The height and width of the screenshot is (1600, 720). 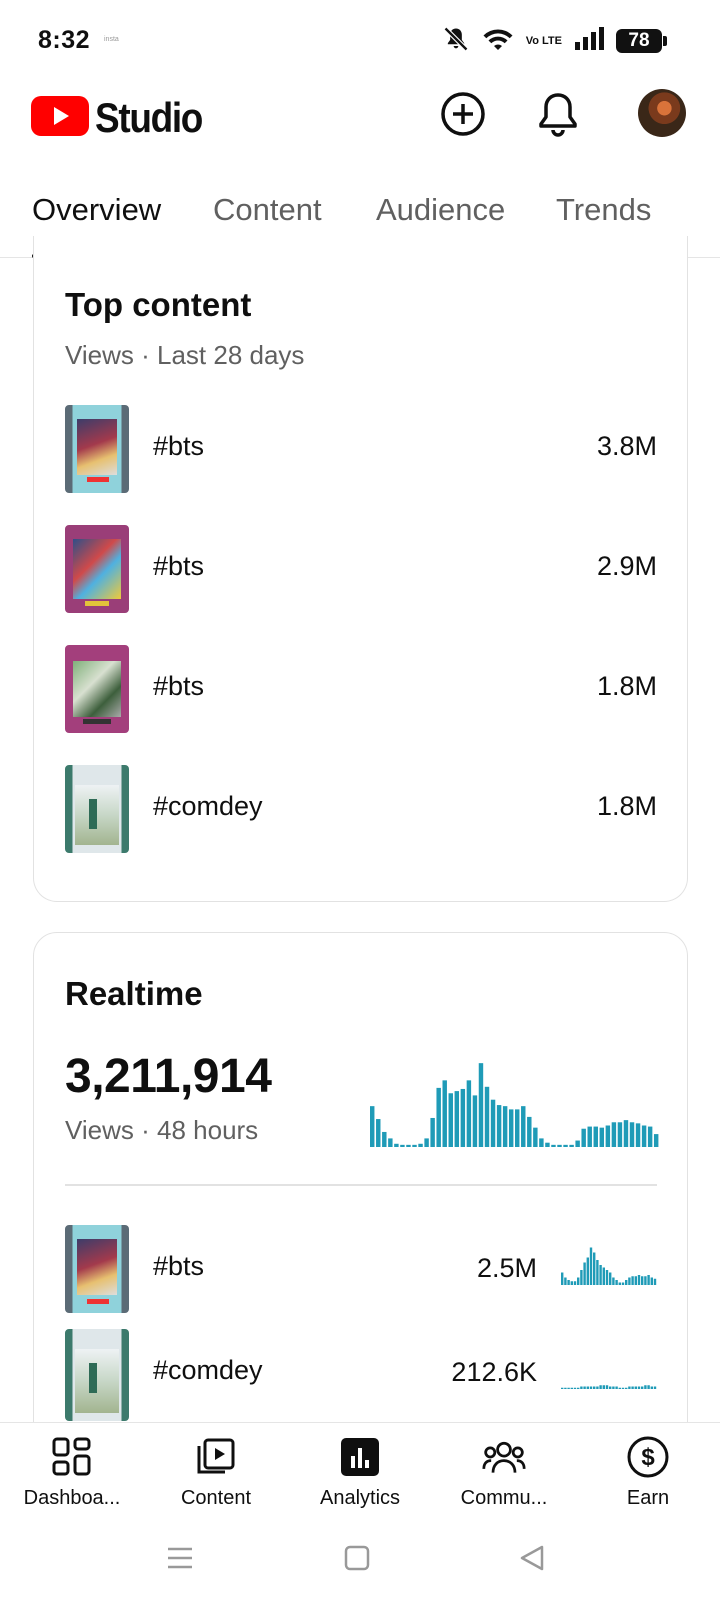 I want to click on recent-apps-button, so click(x=180, y=1558).